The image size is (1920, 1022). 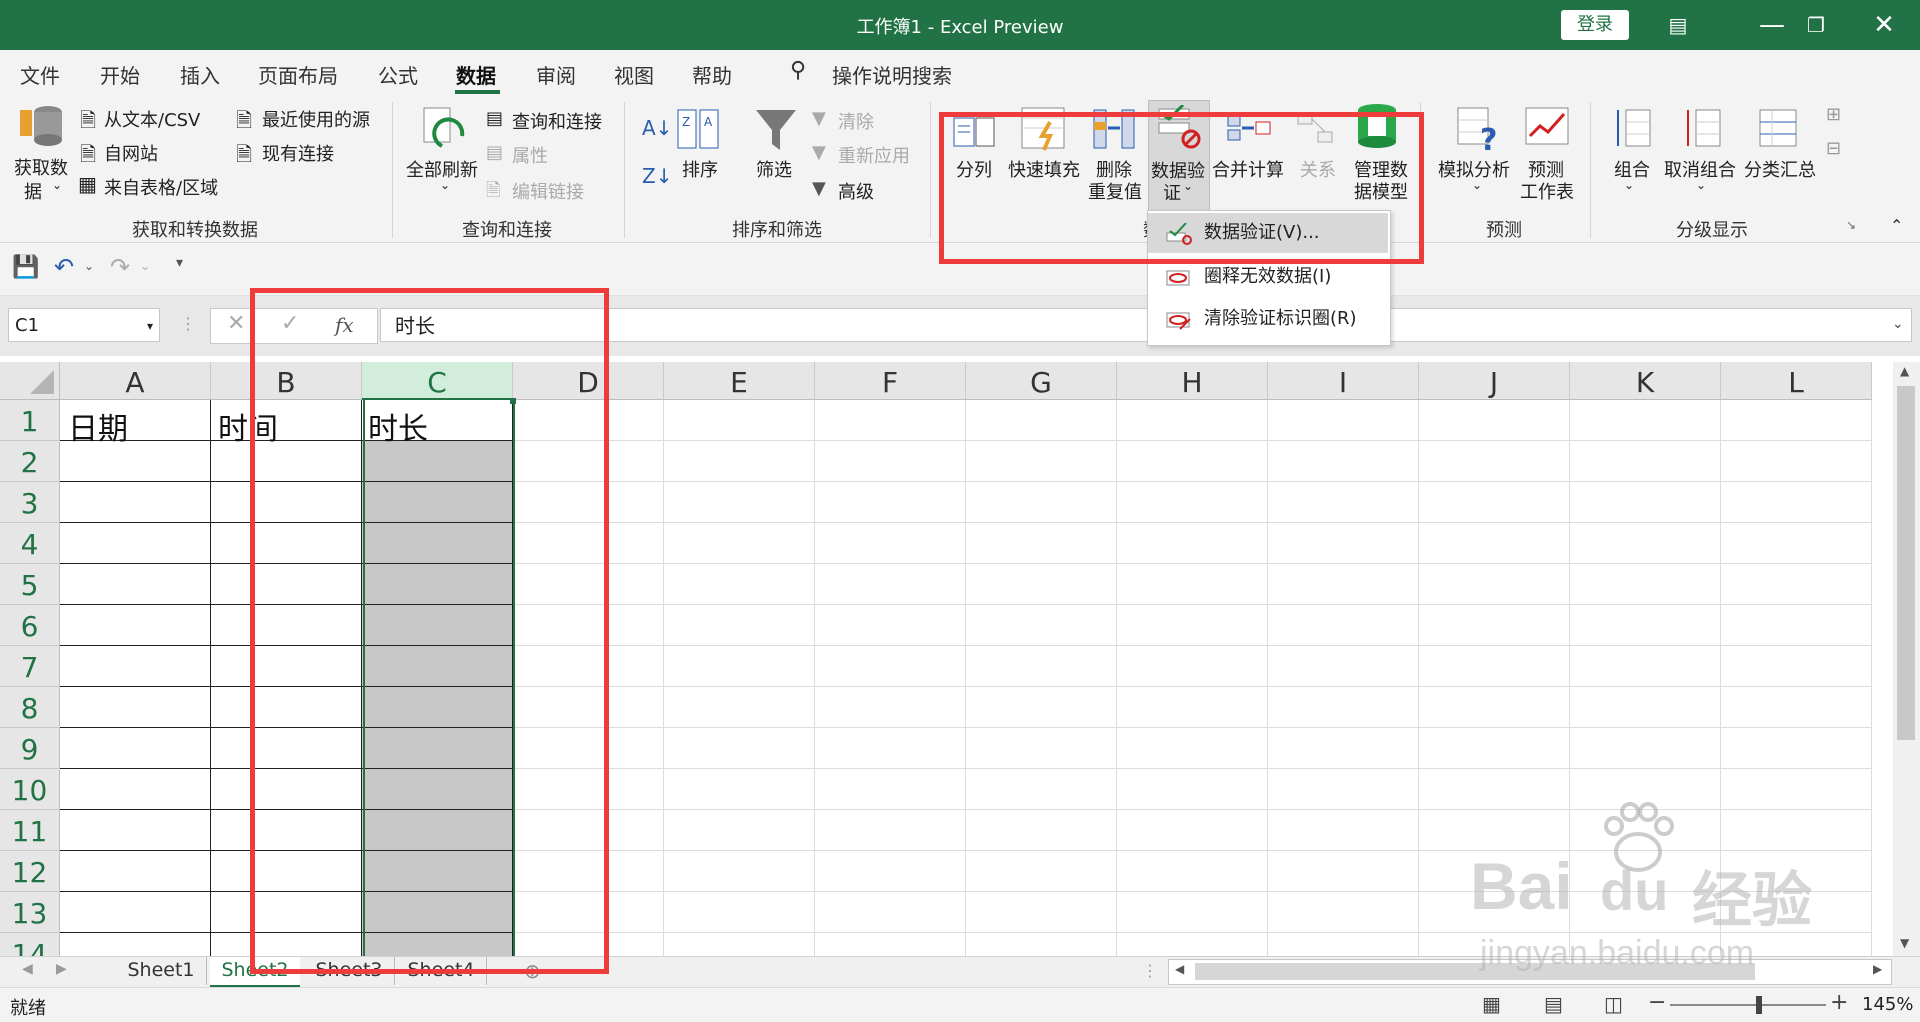 What do you see at coordinates (874, 155) in the screenshot?
I see `reapply-button: 重新应用` at bounding box center [874, 155].